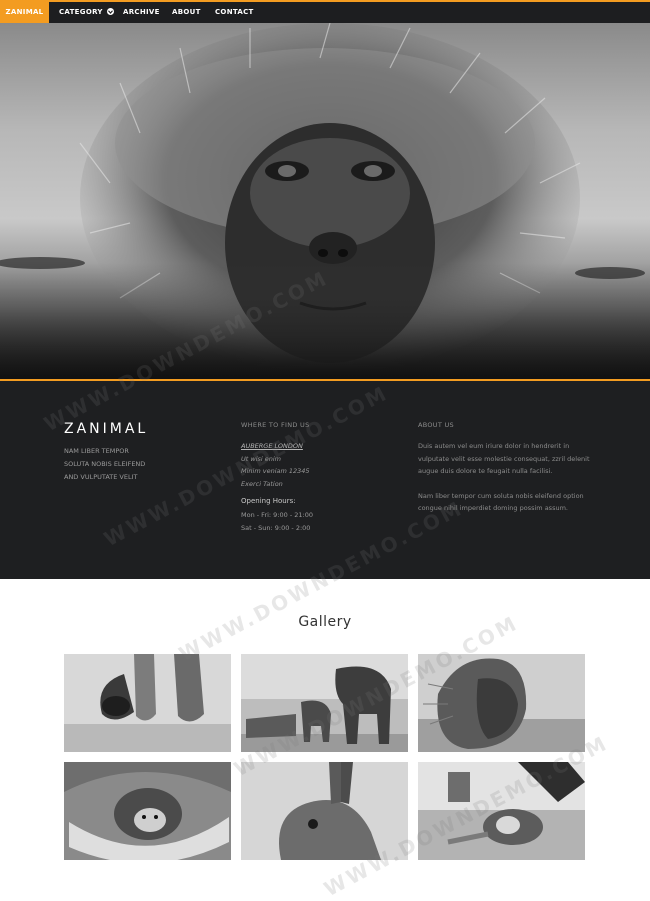 The width and height of the screenshot is (650, 901). Describe the element at coordinates (325, 622) in the screenshot. I see `gallery-title: Gallery` at that location.